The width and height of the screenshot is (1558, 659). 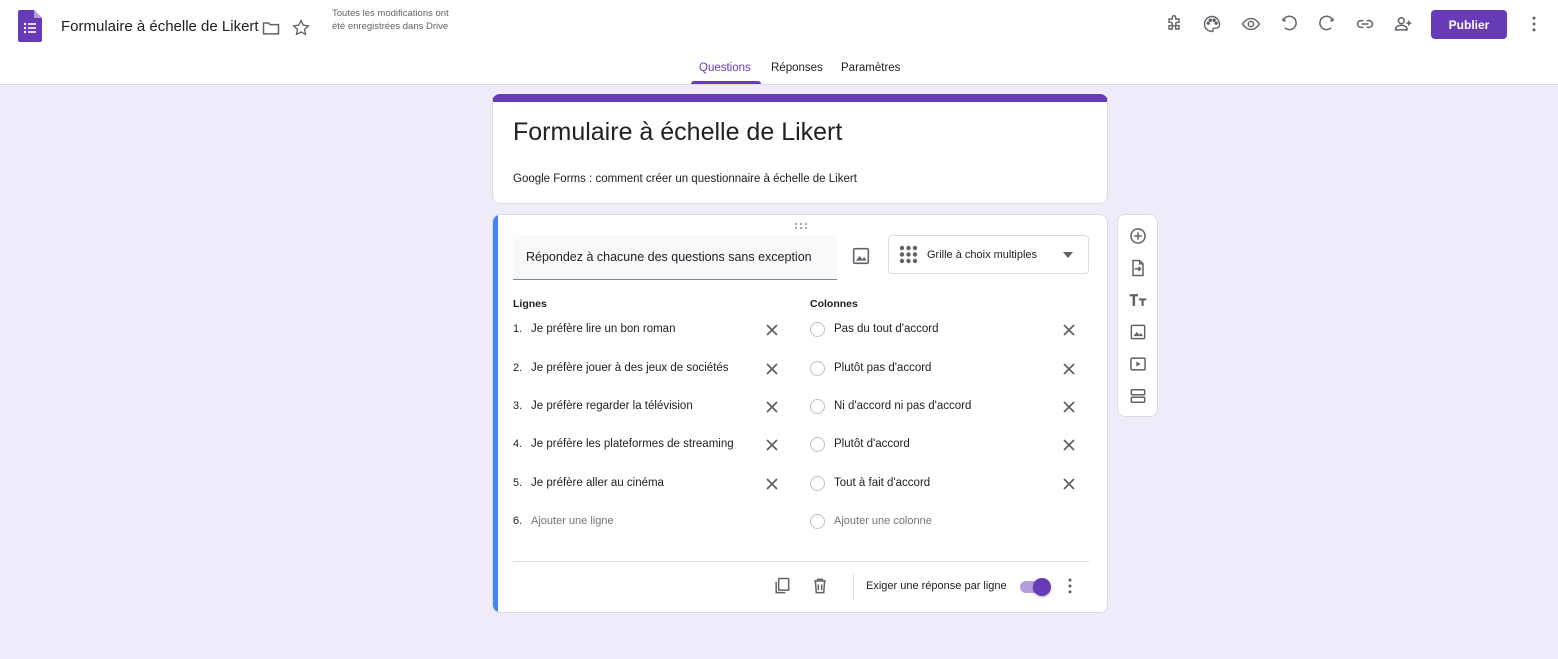 I want to click on grid-column-item: Pas du tout d'accord, so click(x=935, y=330).